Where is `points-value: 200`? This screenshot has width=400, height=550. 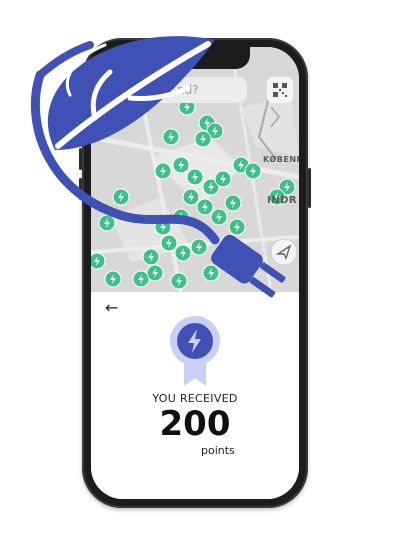 points-value: 200 is located at coordinates (195, 424).